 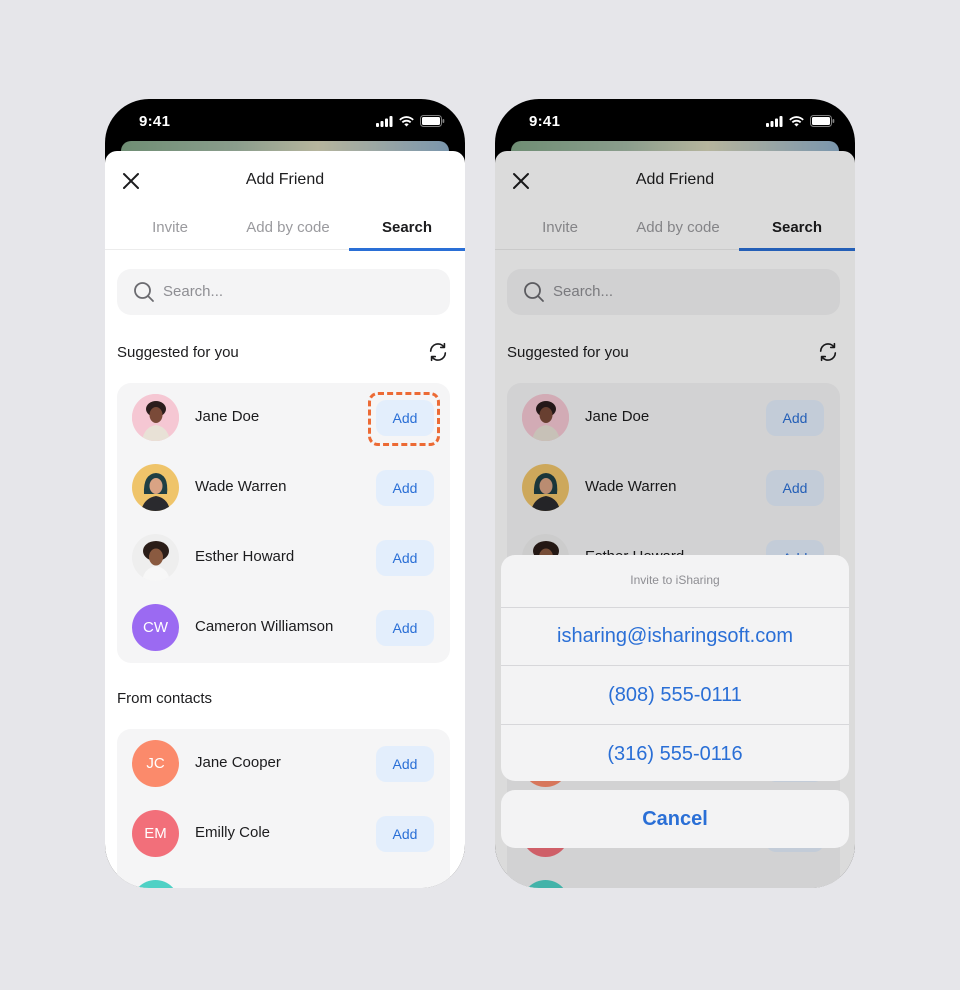 I want to click on contact-name: Emilly Cole, so click(x=233, y=832).